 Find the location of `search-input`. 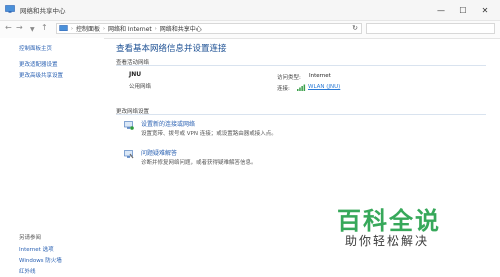

search-input is located at coordinates (430, 28).